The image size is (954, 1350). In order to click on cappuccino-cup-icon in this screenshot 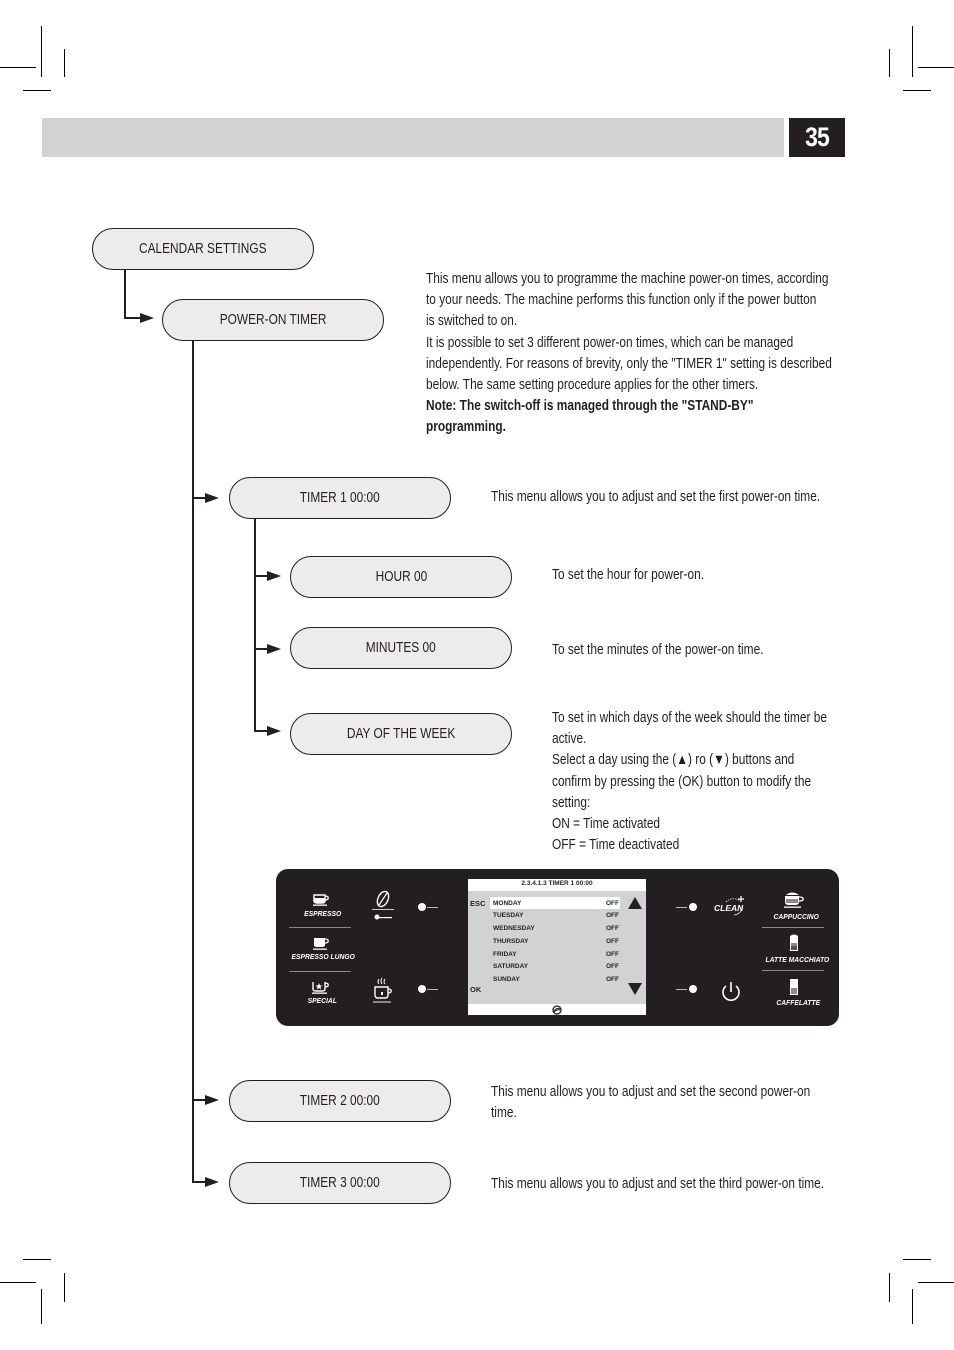, I will do `click(794, 900)`.